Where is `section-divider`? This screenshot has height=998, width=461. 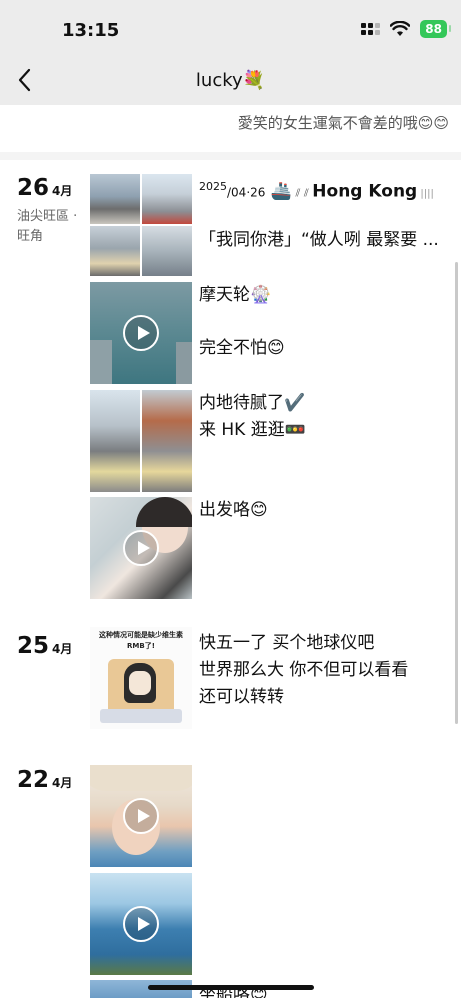 section-divider is located at coordinates (230, 156).